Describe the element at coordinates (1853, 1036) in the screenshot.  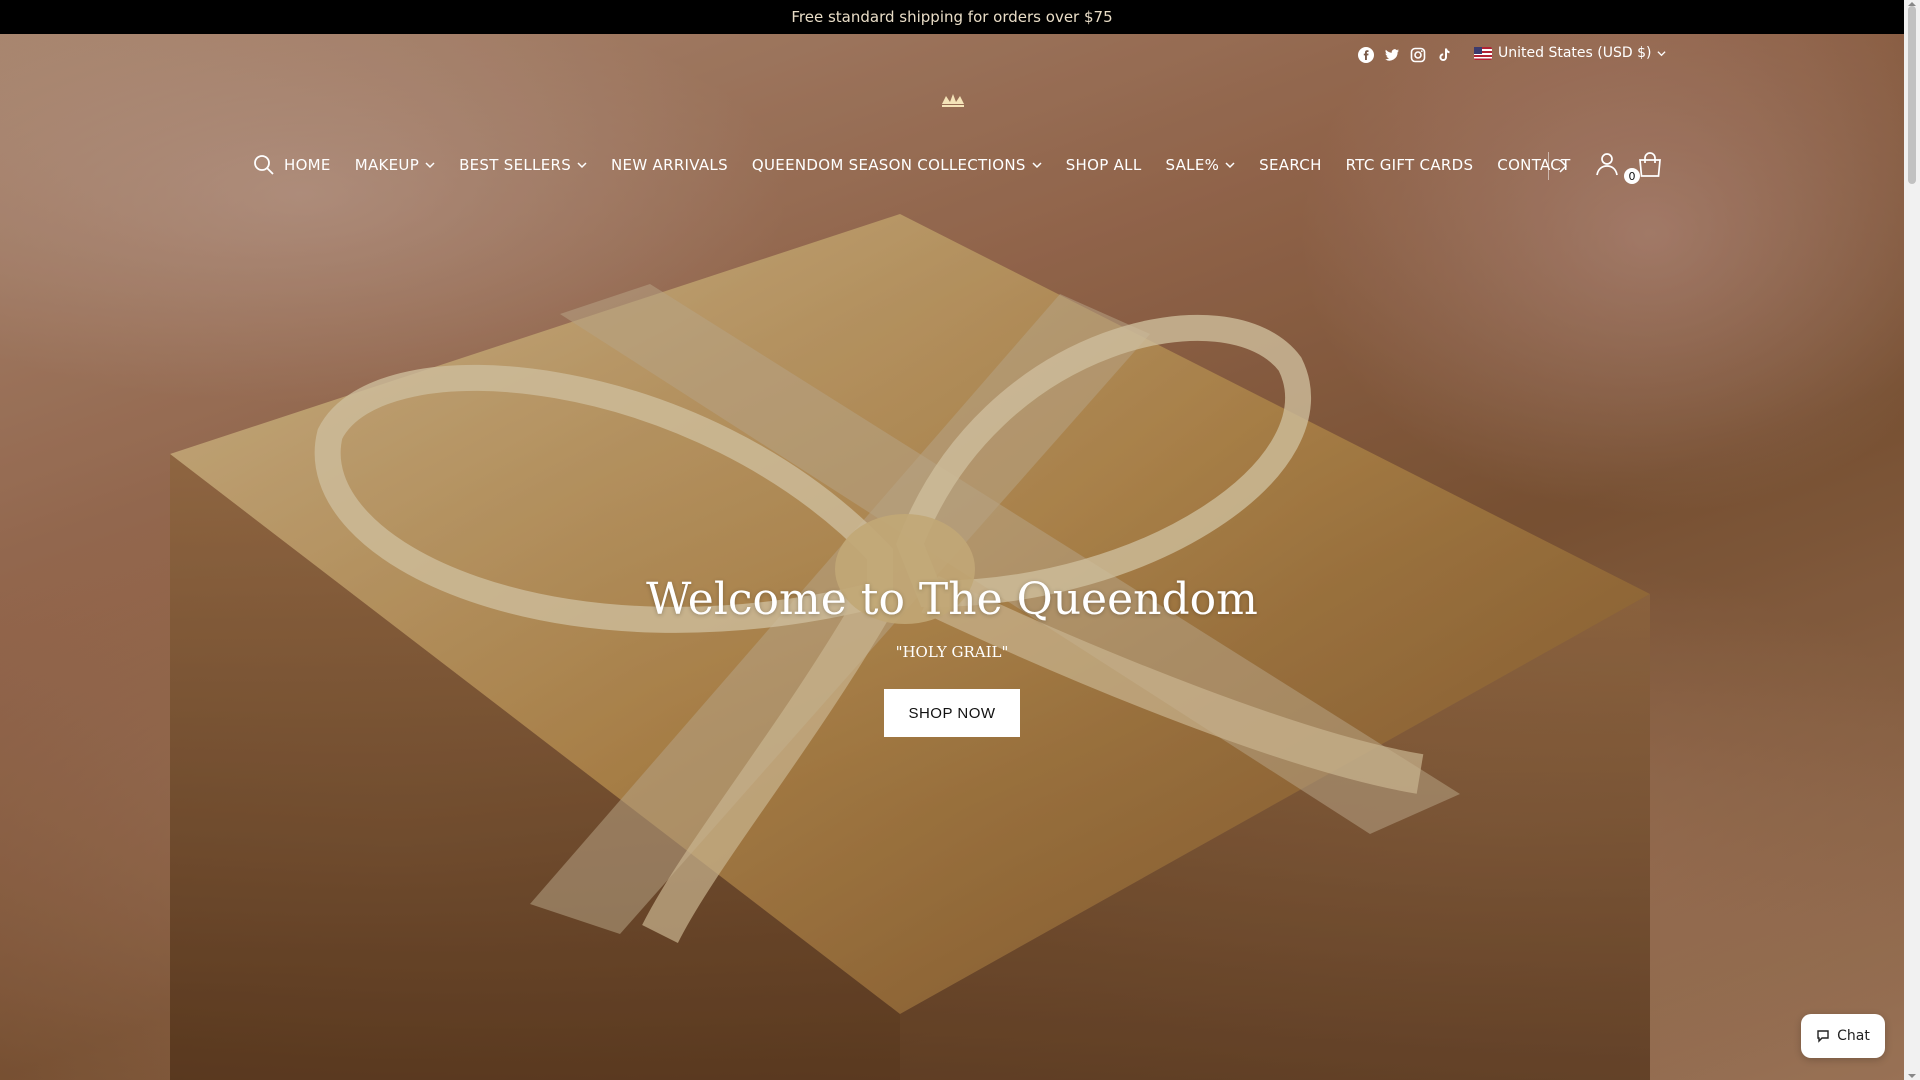
I see `chat-label: Chat` at that location.